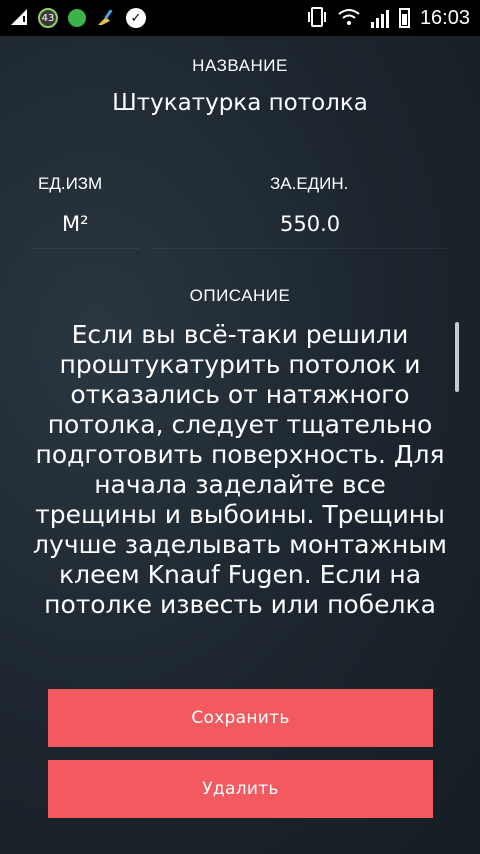 This screenshot has height=854, width=480. I want to click on app-notification-icon, so click(77, 18).